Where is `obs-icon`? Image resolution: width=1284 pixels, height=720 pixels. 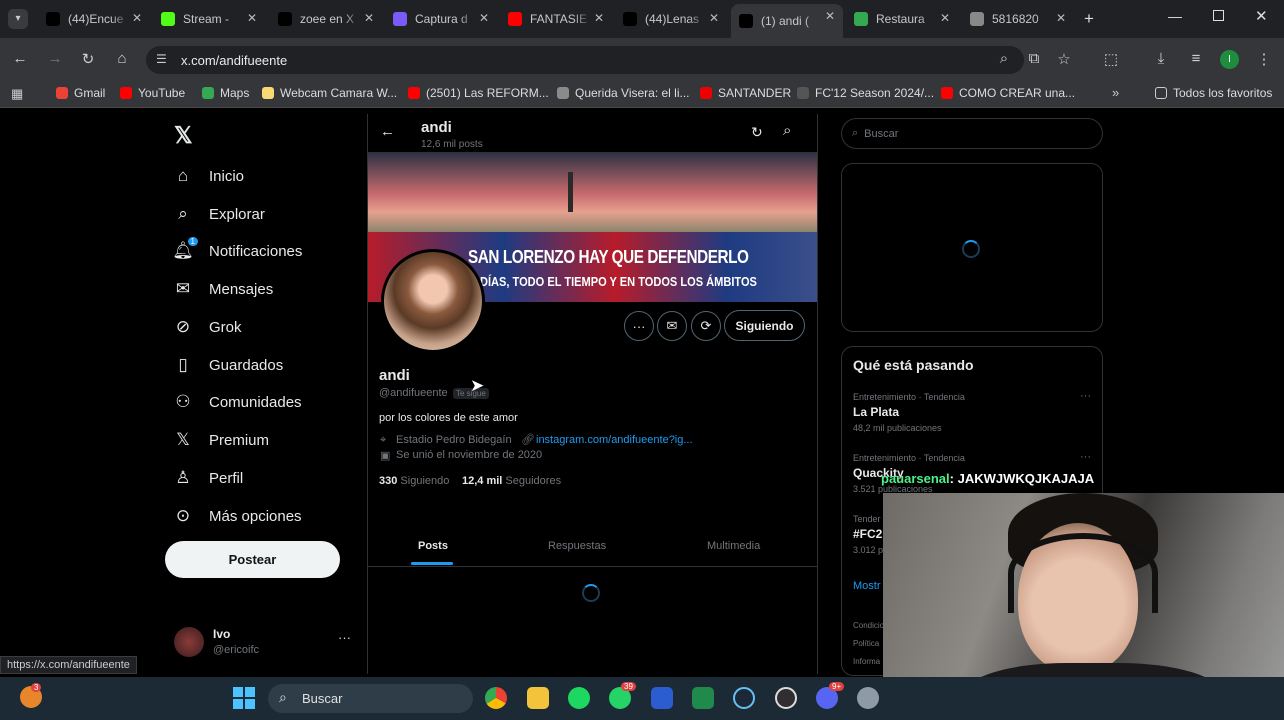 obs-icon is located at coordinates (786, 698).